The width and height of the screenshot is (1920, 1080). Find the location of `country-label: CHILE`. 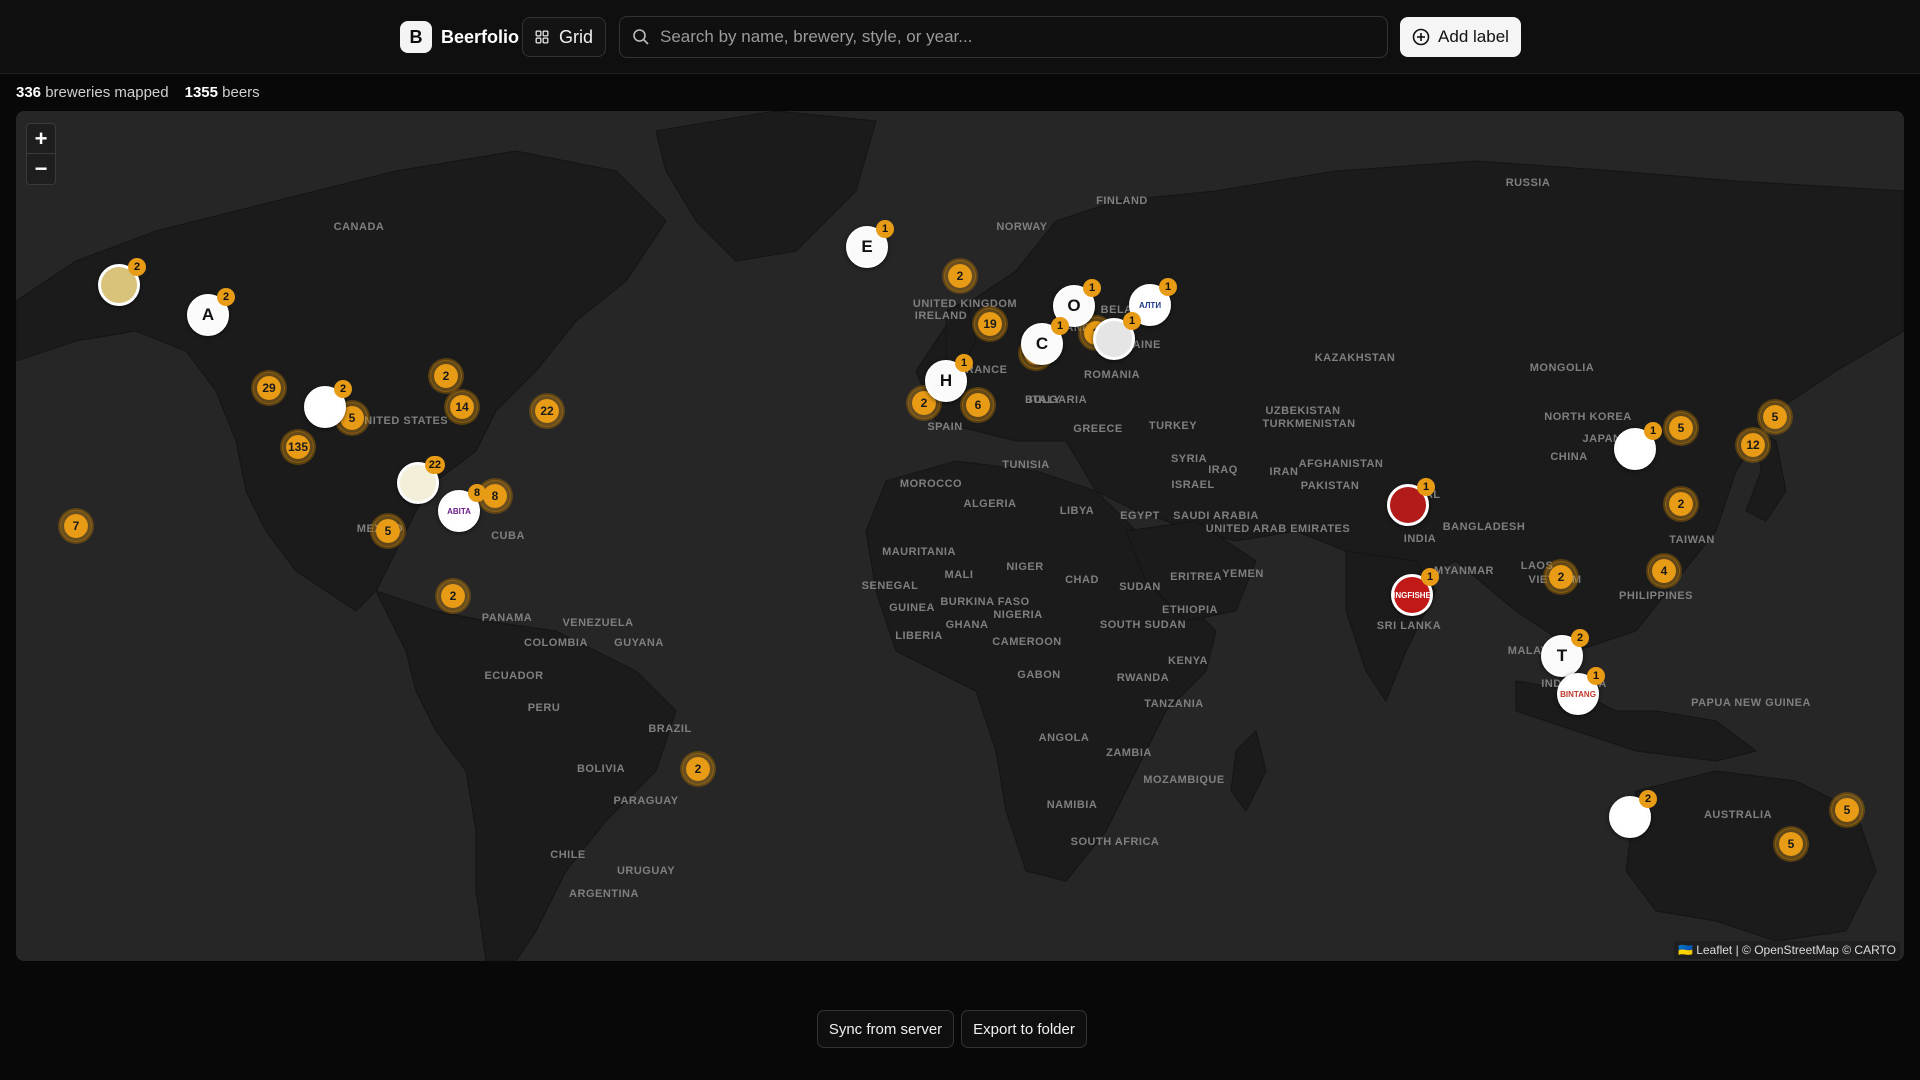

country-label: CHILE is located at coordinates (568, 855).